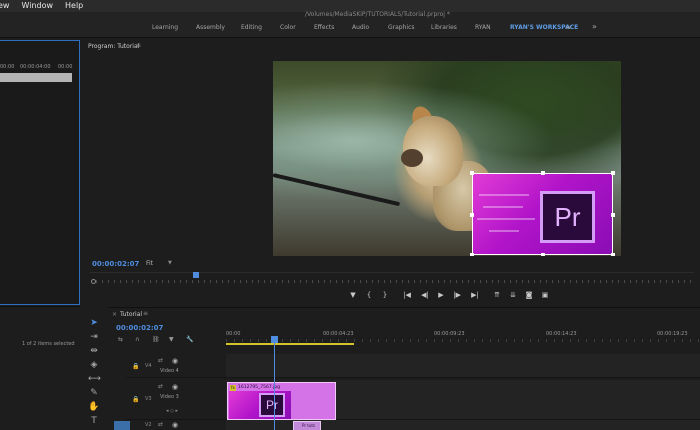 This screenshot has height=430, width=700. Describe the element at coordinates (93, 281) in the screenshot. I see `program-ruler-start-icon` at that location.